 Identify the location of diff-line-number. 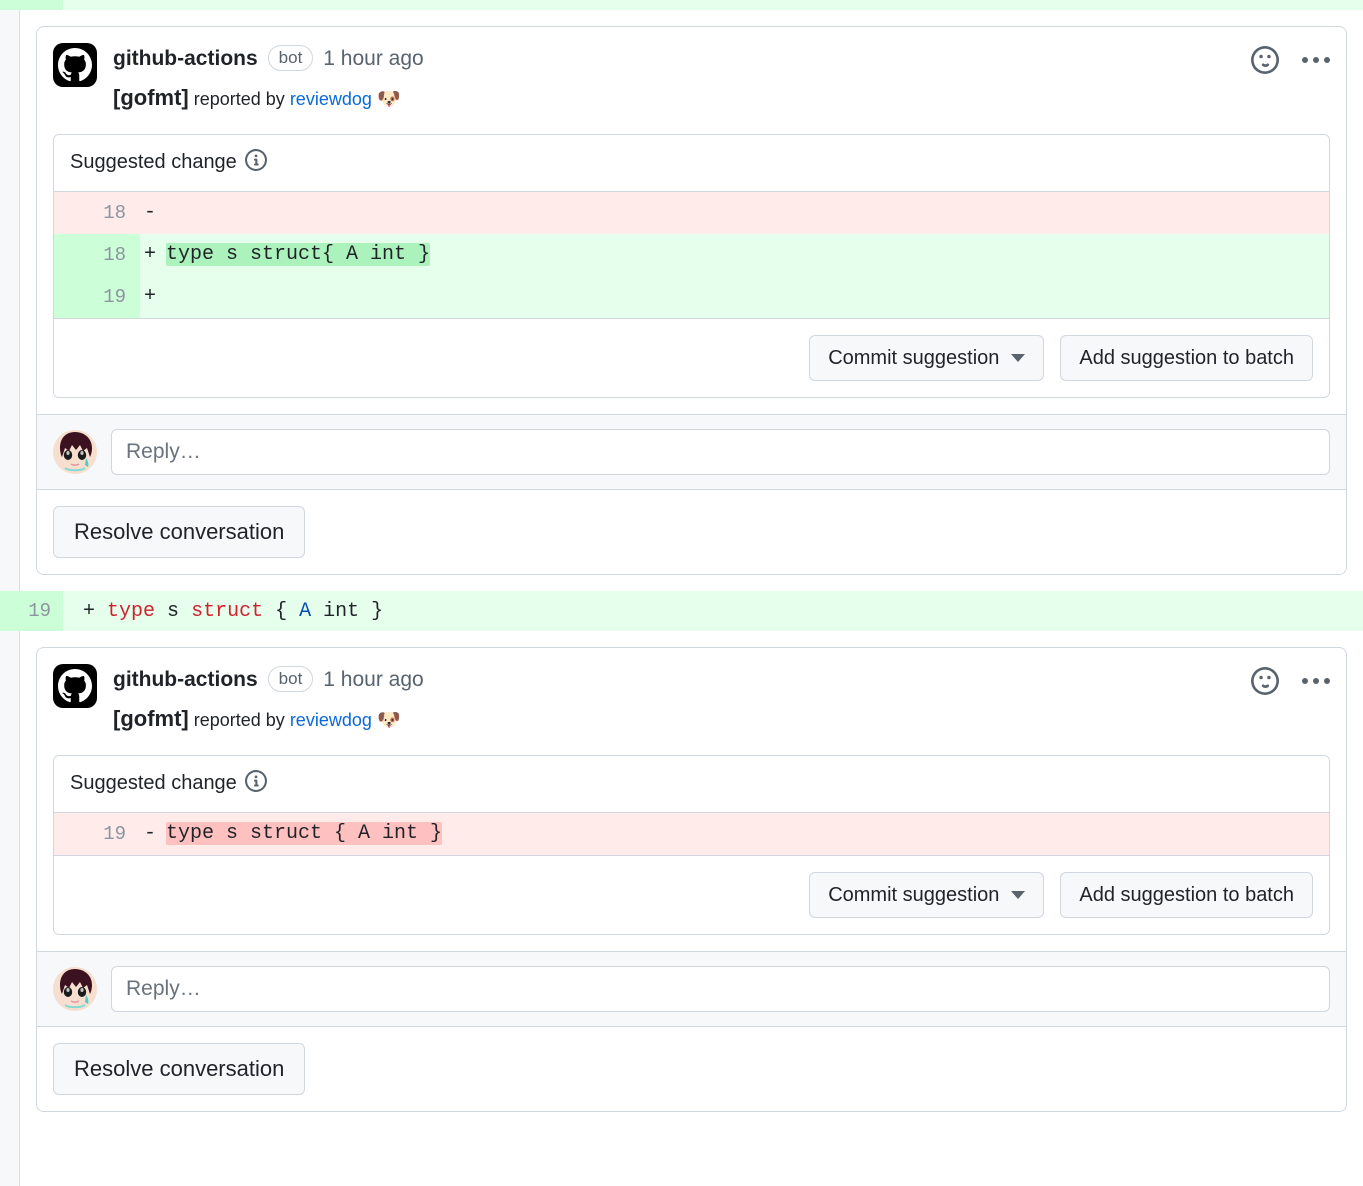
(31, 5).